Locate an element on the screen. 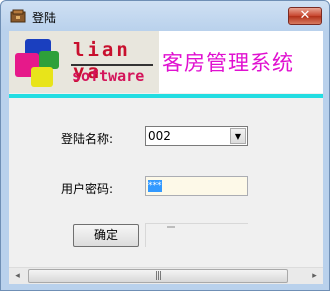 Image resolution: width=330 pixels, height=291 pixels. scroll-right-icon: ▸ is located at coordinates (314, 276).